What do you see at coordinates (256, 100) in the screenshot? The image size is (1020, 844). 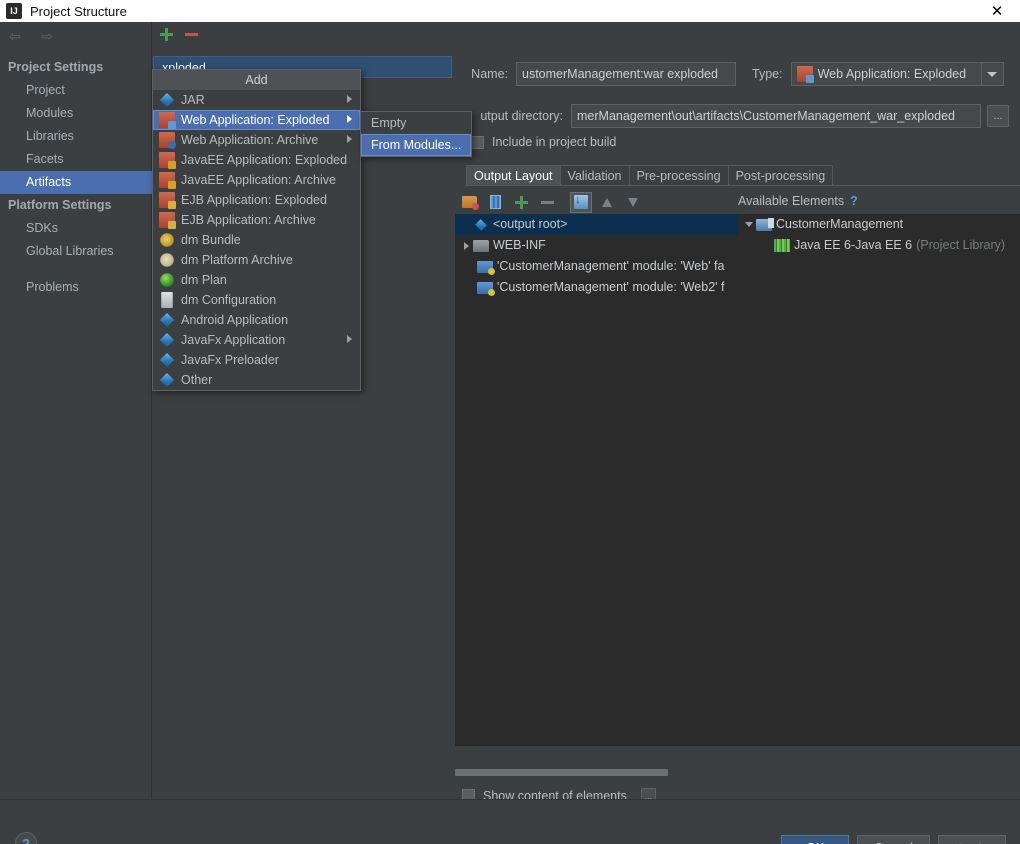 I see `menu-item-jar: JAR` at bounding box center [256, 100].